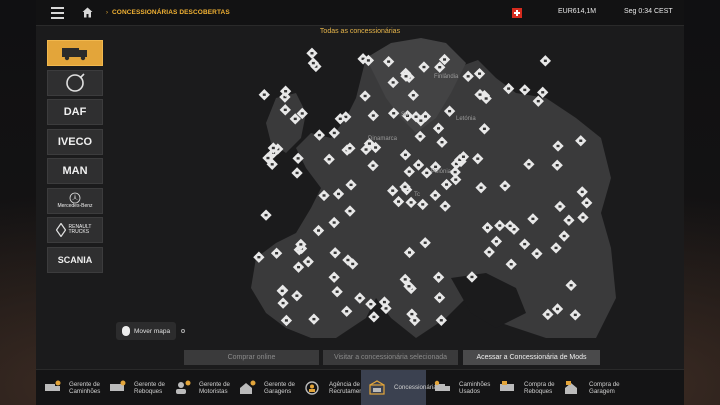  Describe the element at coordinates (198, 387) in the screenshot. I see `tab-driver-manager: Gerente de Motoristas` at that location.